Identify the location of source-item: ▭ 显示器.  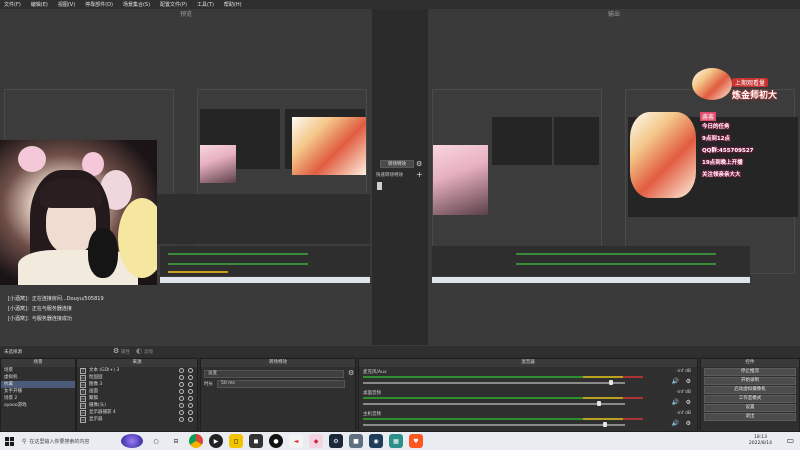
(137, 419).